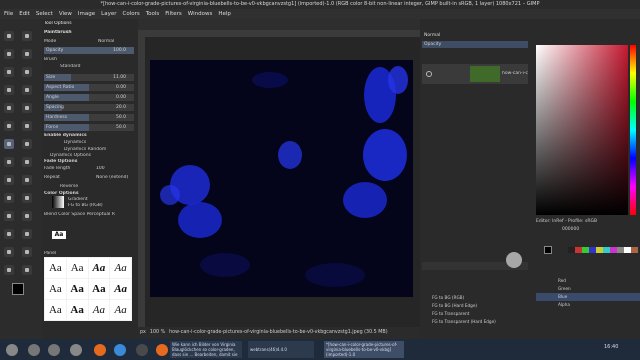  I want to click on channel-red: Red, so click(588, 281).